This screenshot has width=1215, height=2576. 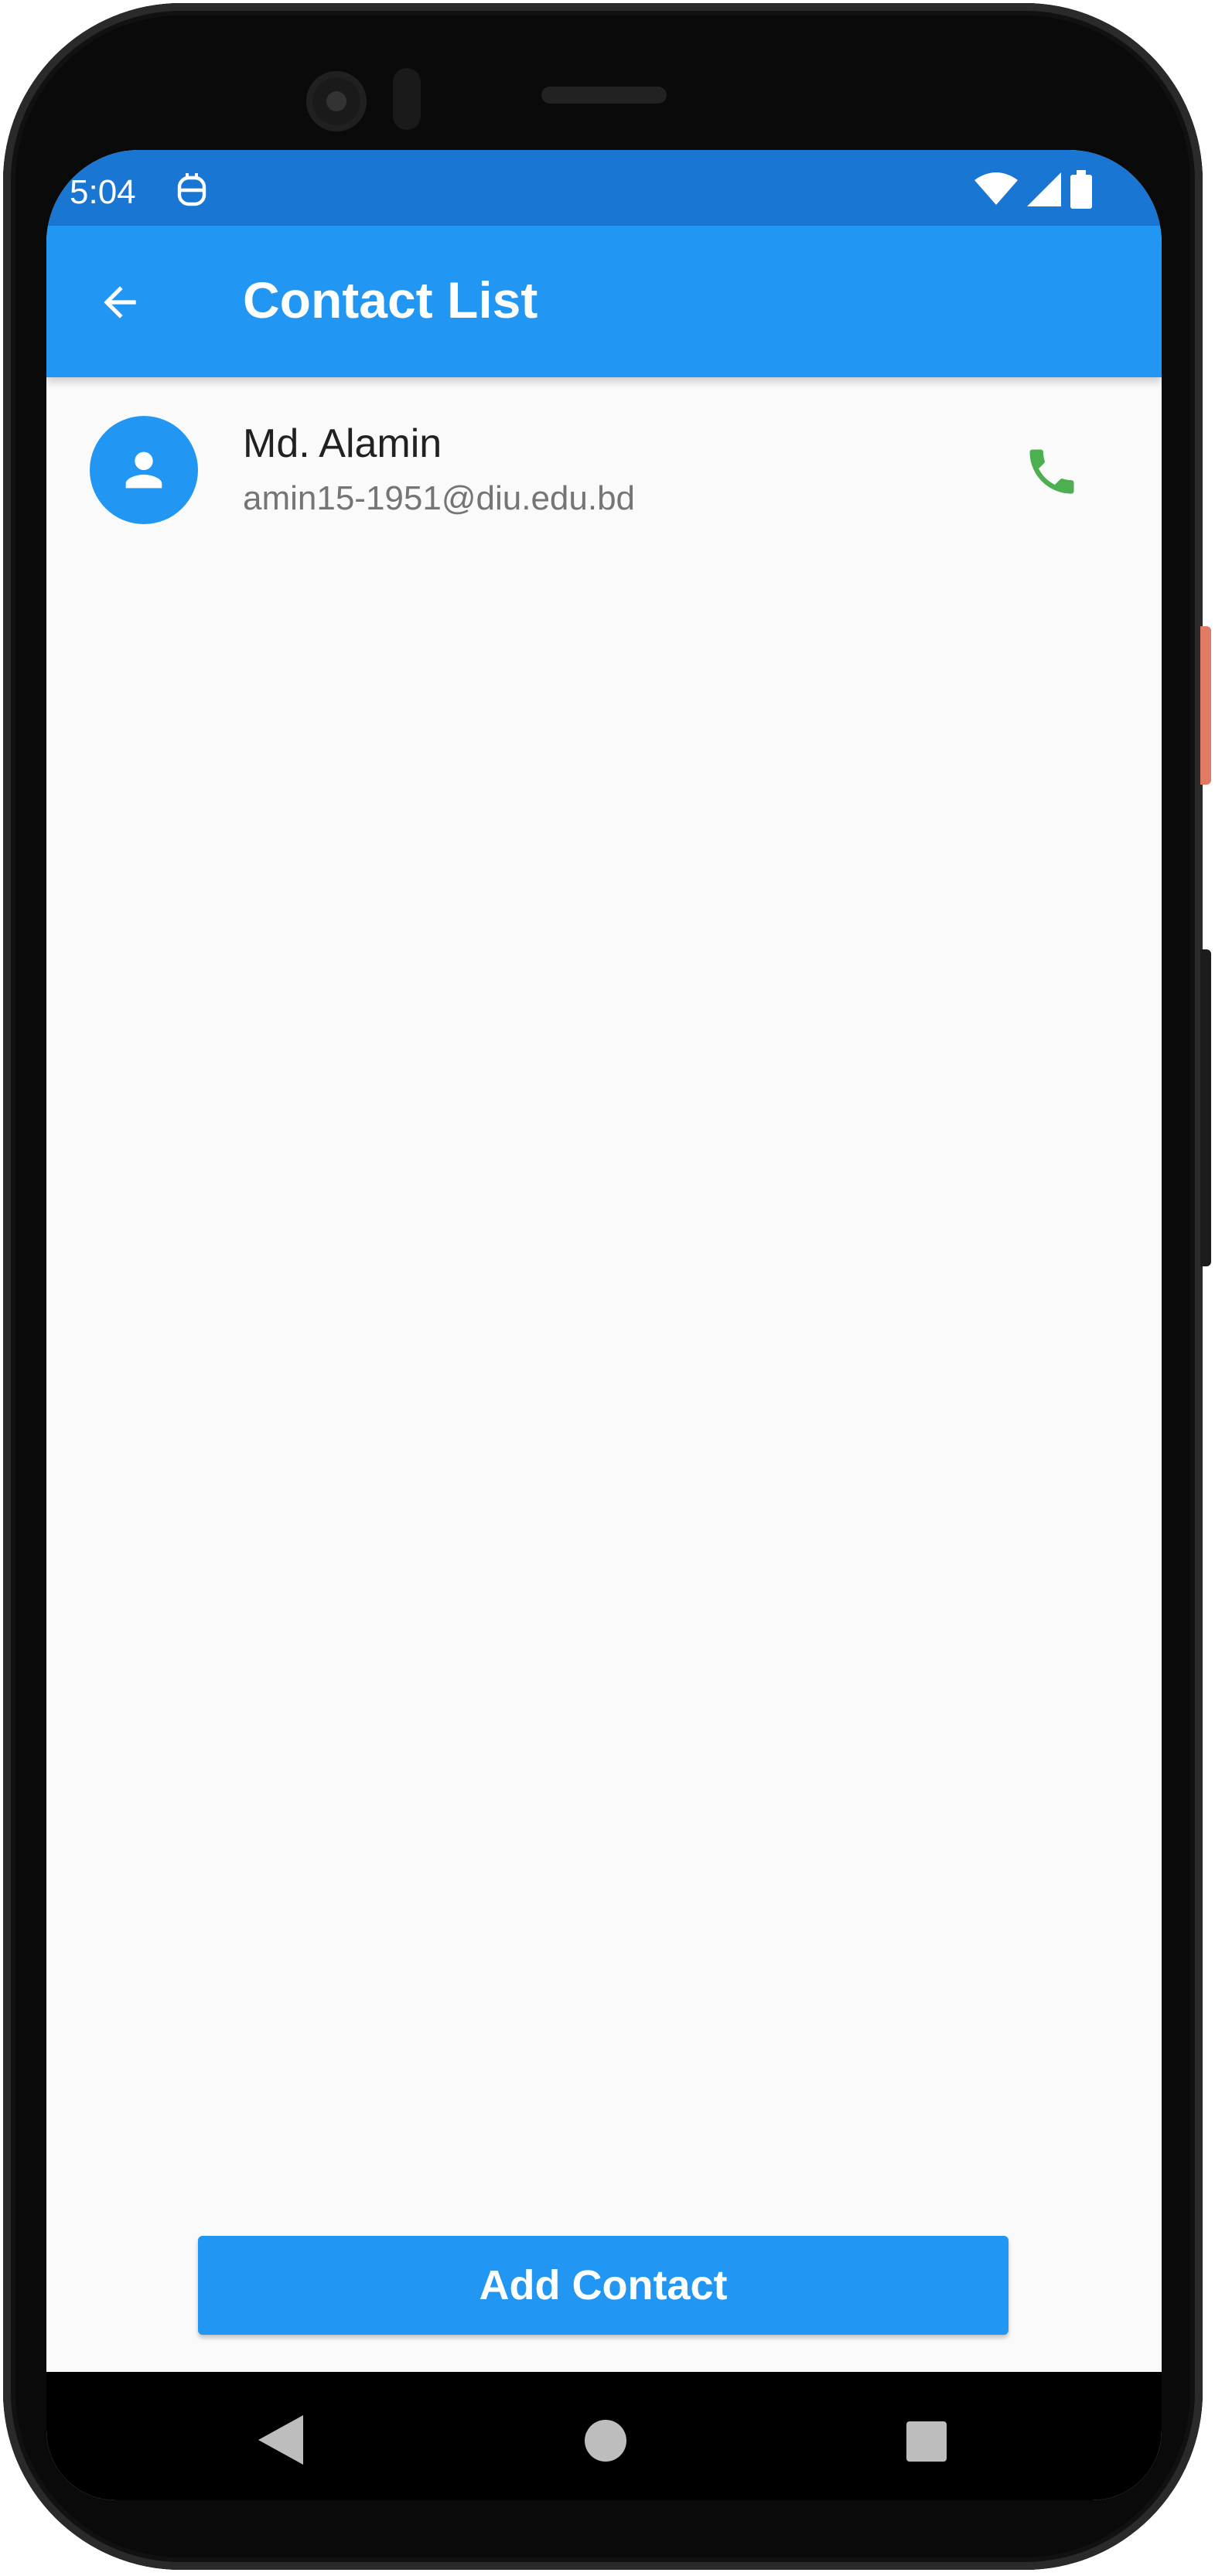 I want to click on arrow-back-icon, so click(x=120, y=302).